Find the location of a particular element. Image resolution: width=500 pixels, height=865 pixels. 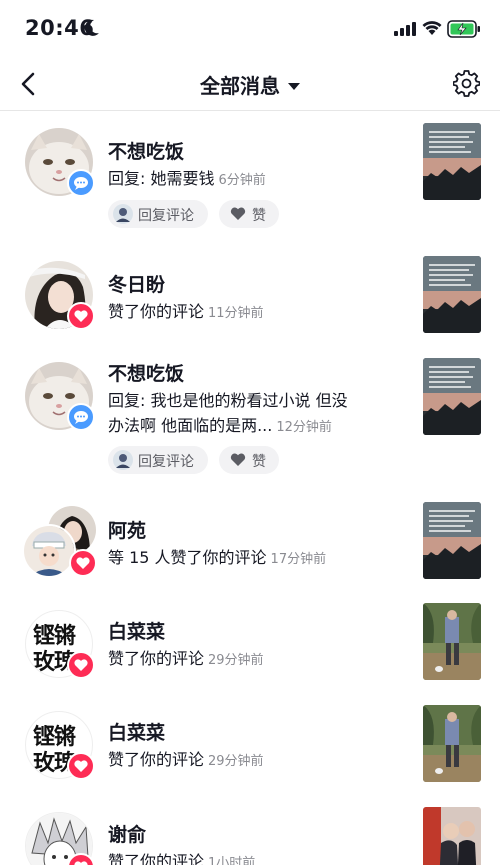

timestamp: 6分钟前 is located at coordinates (242, 180).